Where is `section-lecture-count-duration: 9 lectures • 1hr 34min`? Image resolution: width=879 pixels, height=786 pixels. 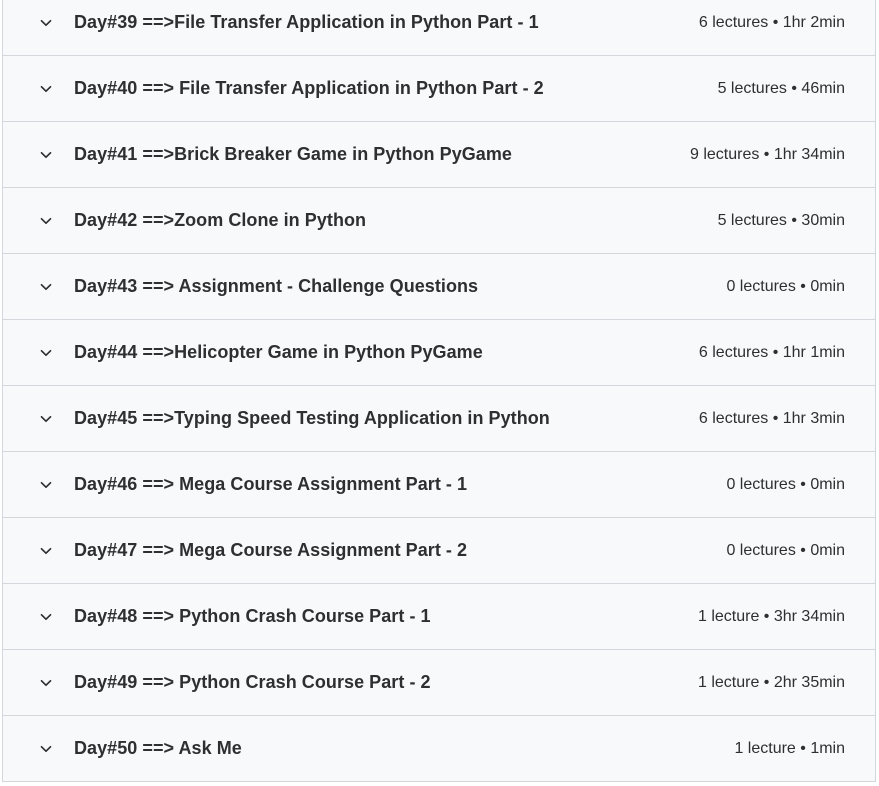 section-lecture-count-duration: 9 lectures • 1hr 34min is located at coordinates (767, 154).